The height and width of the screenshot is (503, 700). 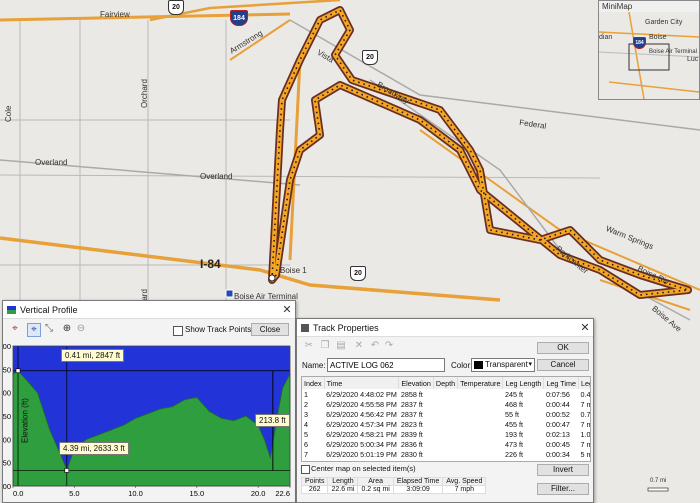 I want to click on y-tick-label: 2800, so click(x=7, y=393).